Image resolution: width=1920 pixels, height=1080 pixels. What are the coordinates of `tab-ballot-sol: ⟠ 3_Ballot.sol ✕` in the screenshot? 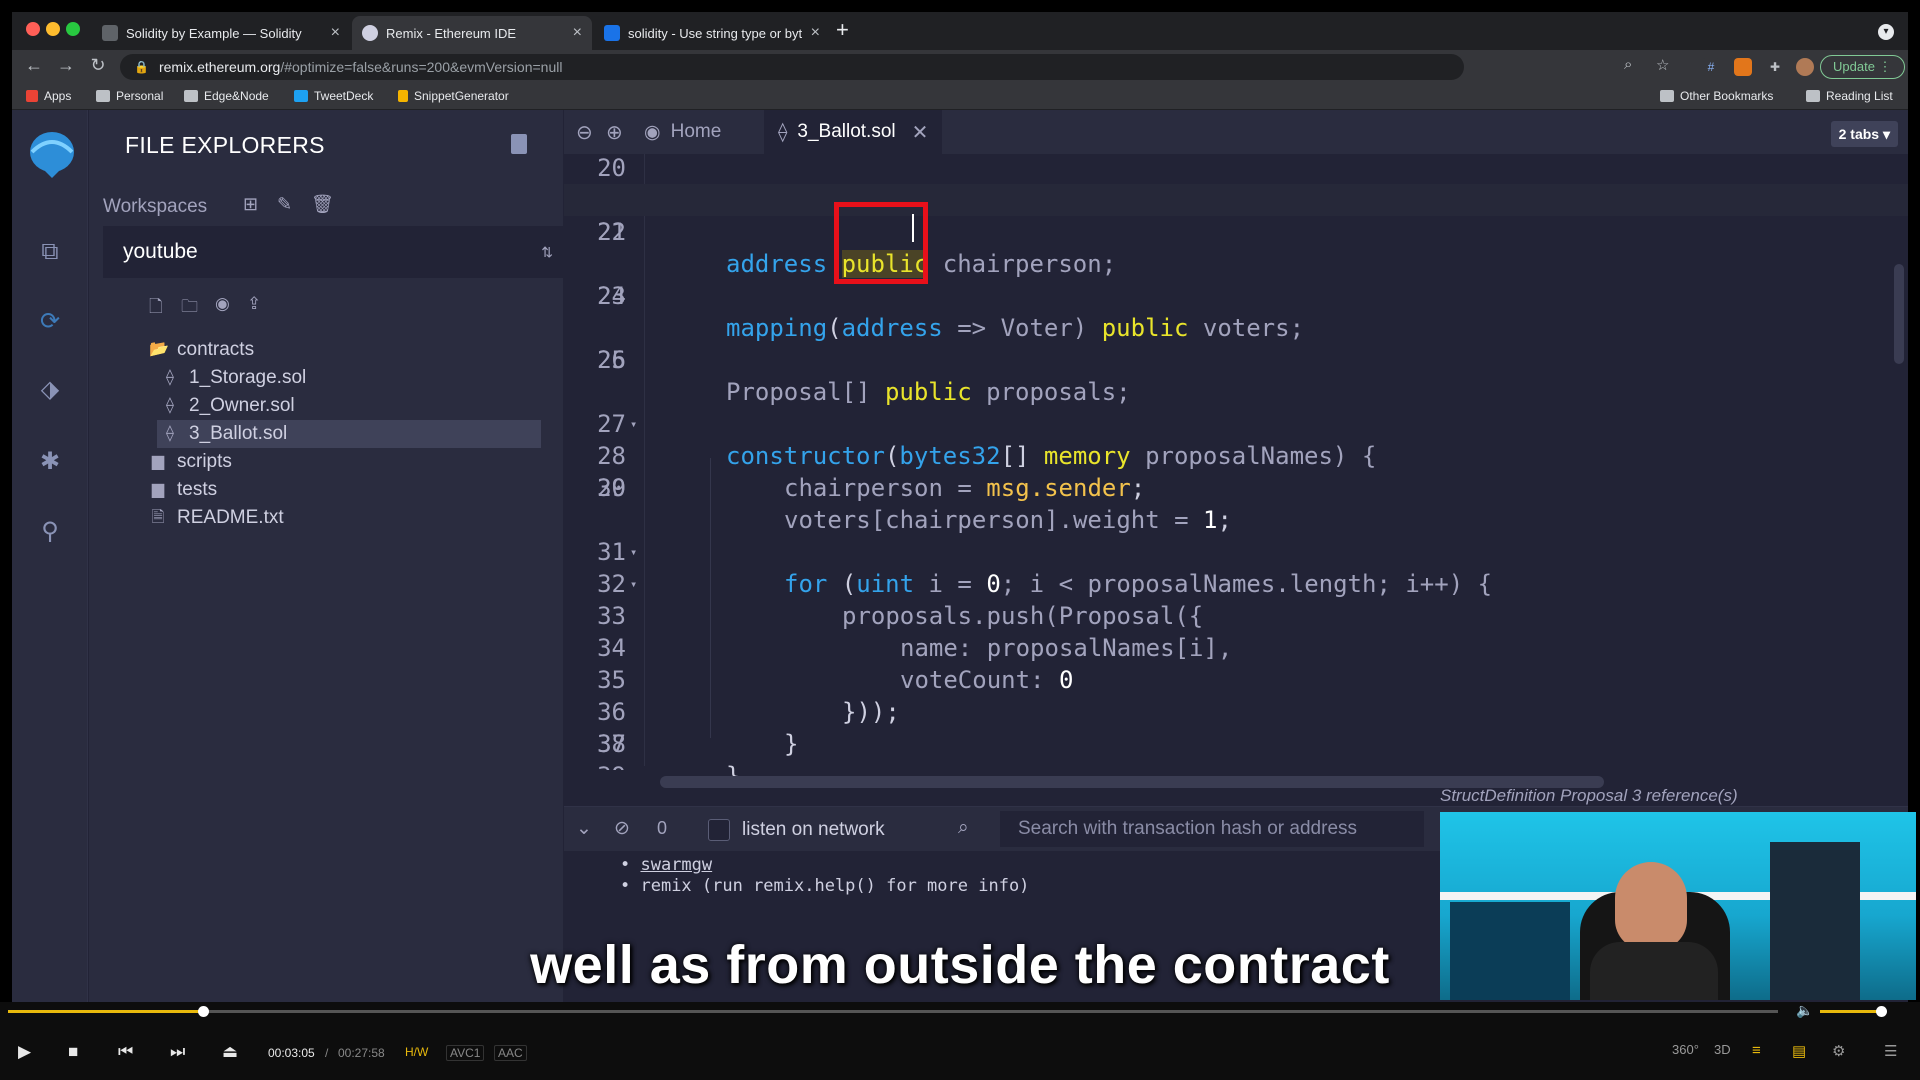 It's located at (853, 132).